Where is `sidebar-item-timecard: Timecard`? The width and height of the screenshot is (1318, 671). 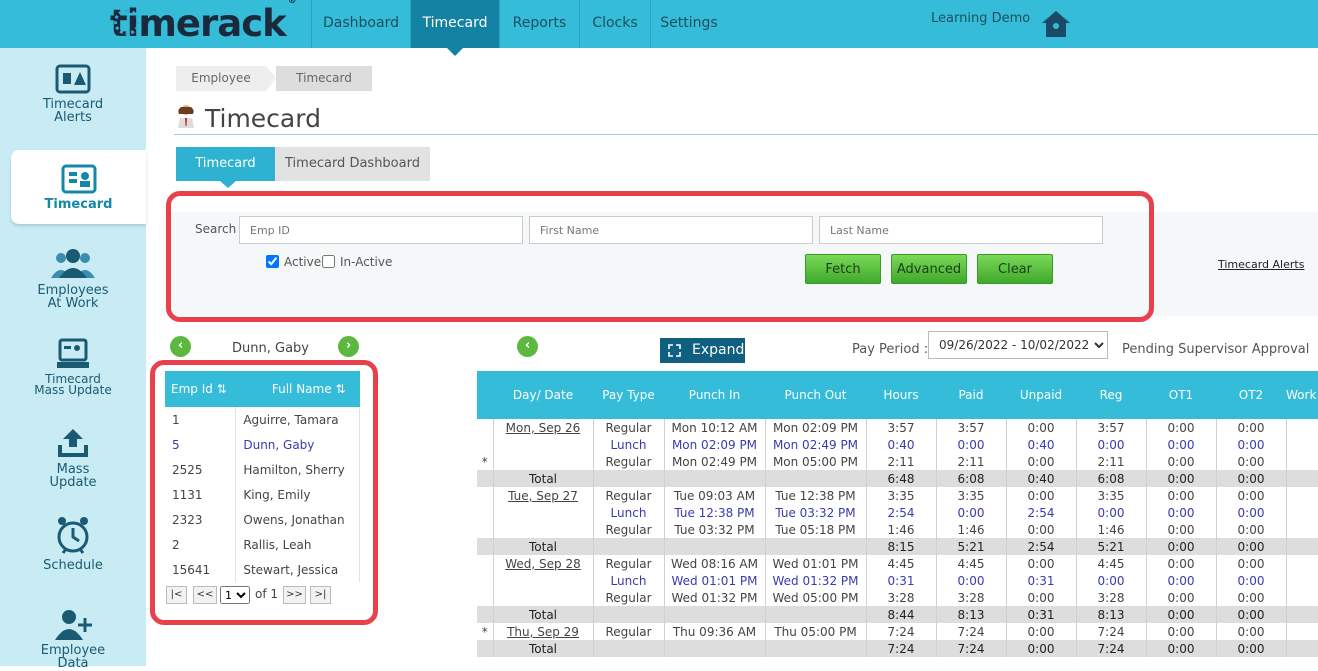
sidebar-item-timecard: Timecard is located at coordinates (78, 187).